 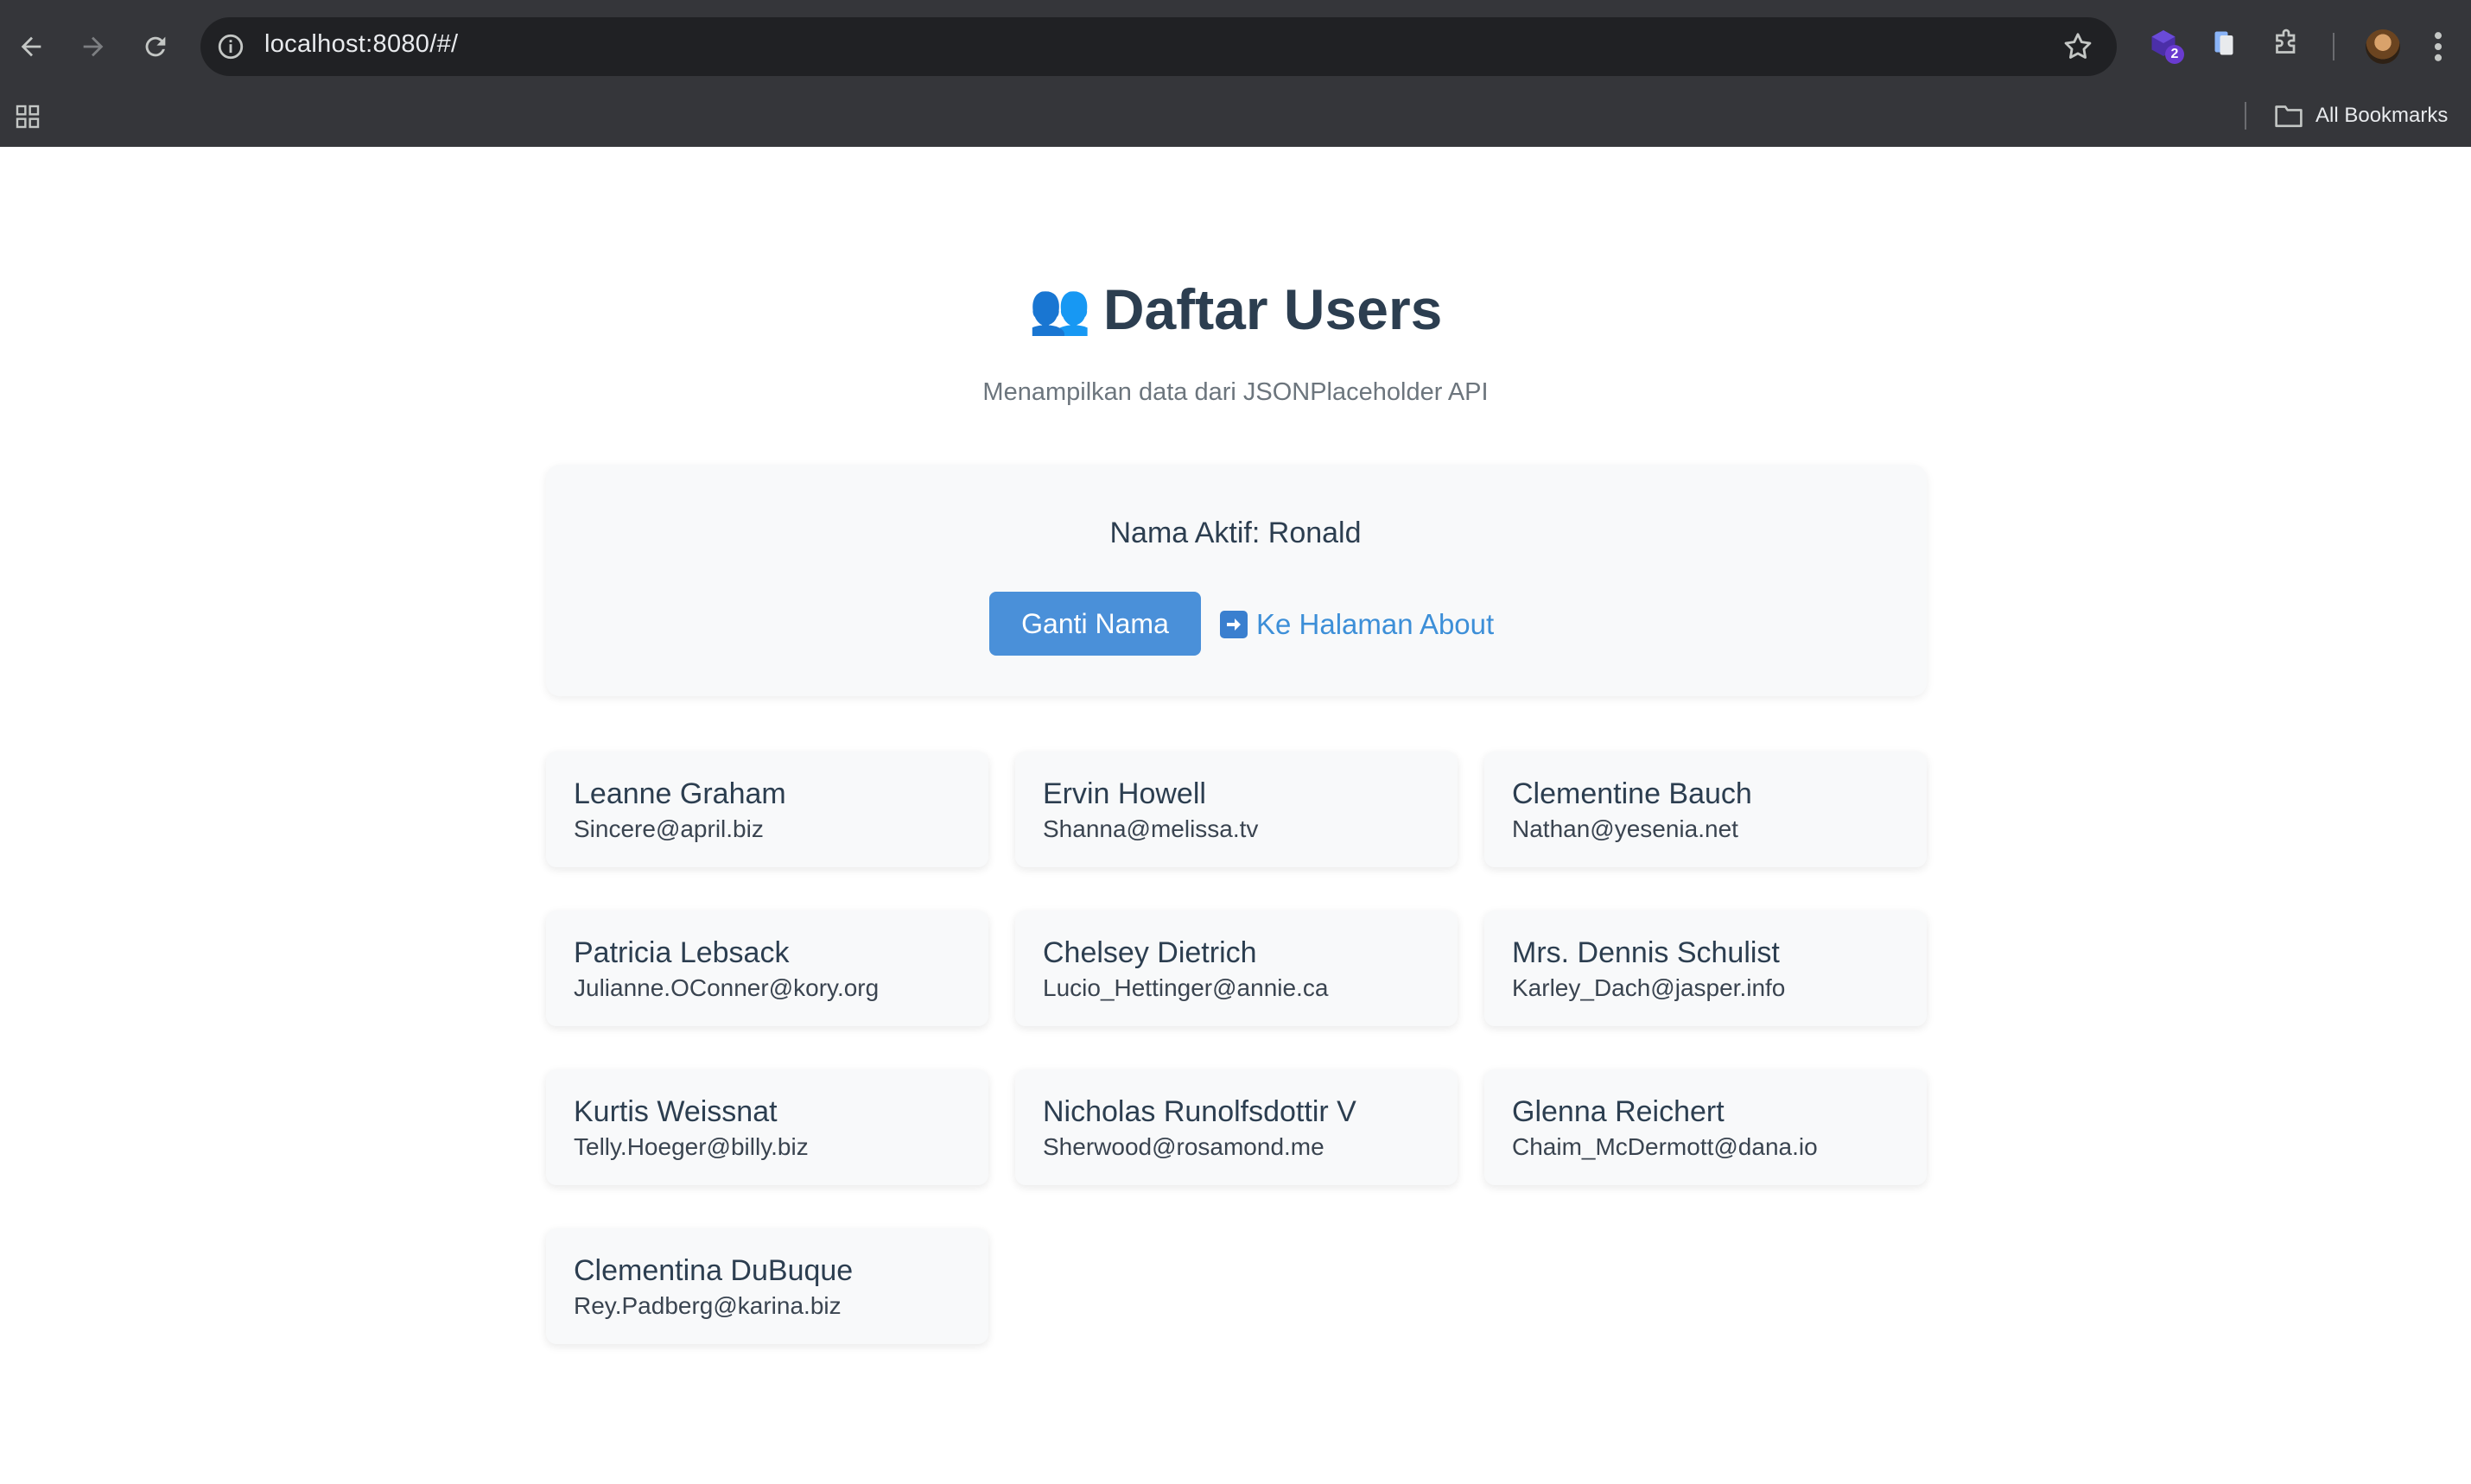 I want to click on browser-chrome: localhost:8080/#/ 2 All Bookmarks, so click(x=1235, y=73).